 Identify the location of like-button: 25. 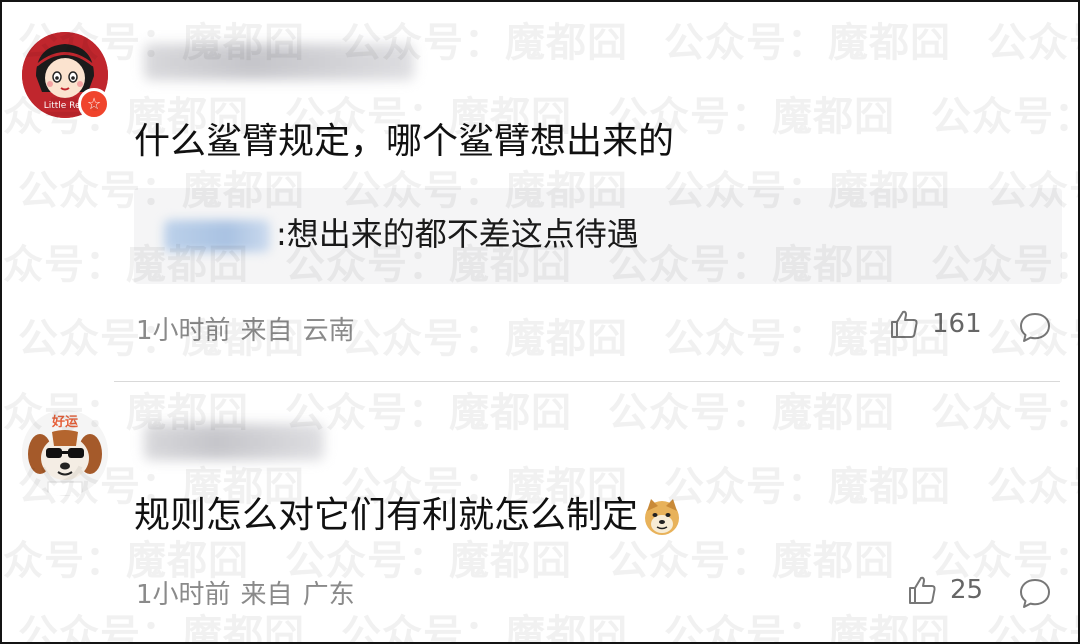
(944, 590).